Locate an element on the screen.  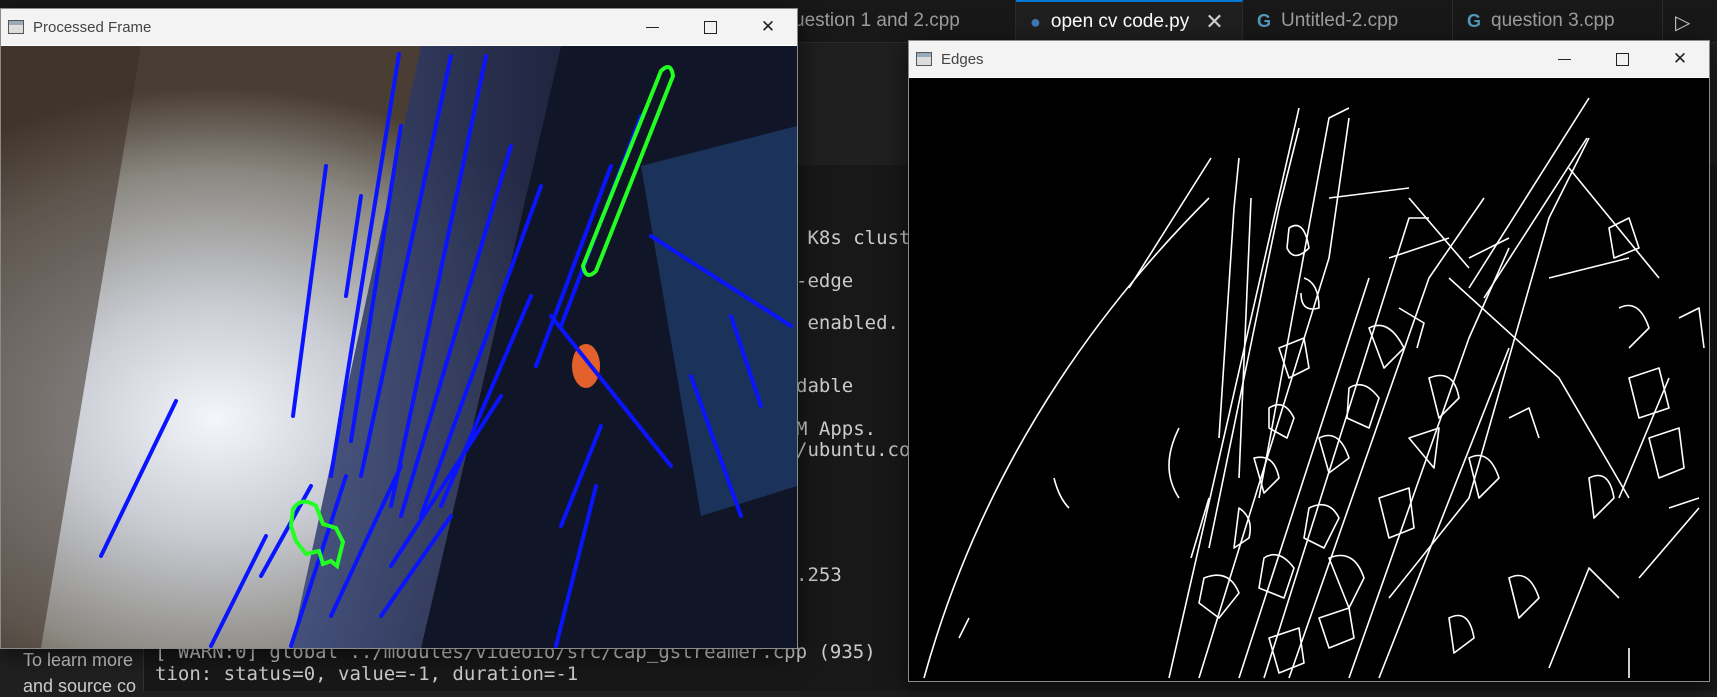
title-bar: Edges ✕ is located at coordinates (1309, 59).